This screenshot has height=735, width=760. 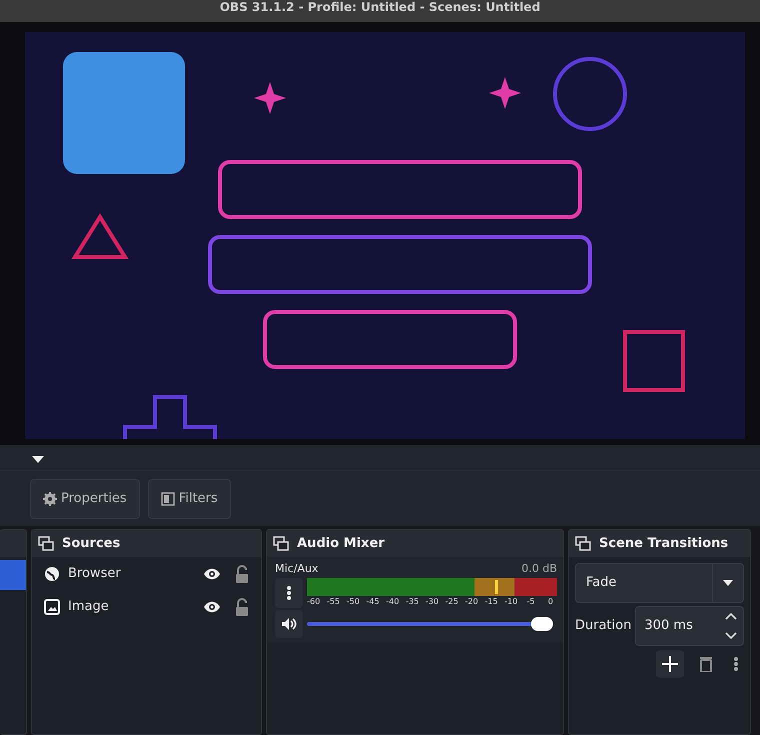 I want to click on channel-name: Mic/Aux, so click(x=296, y=569).